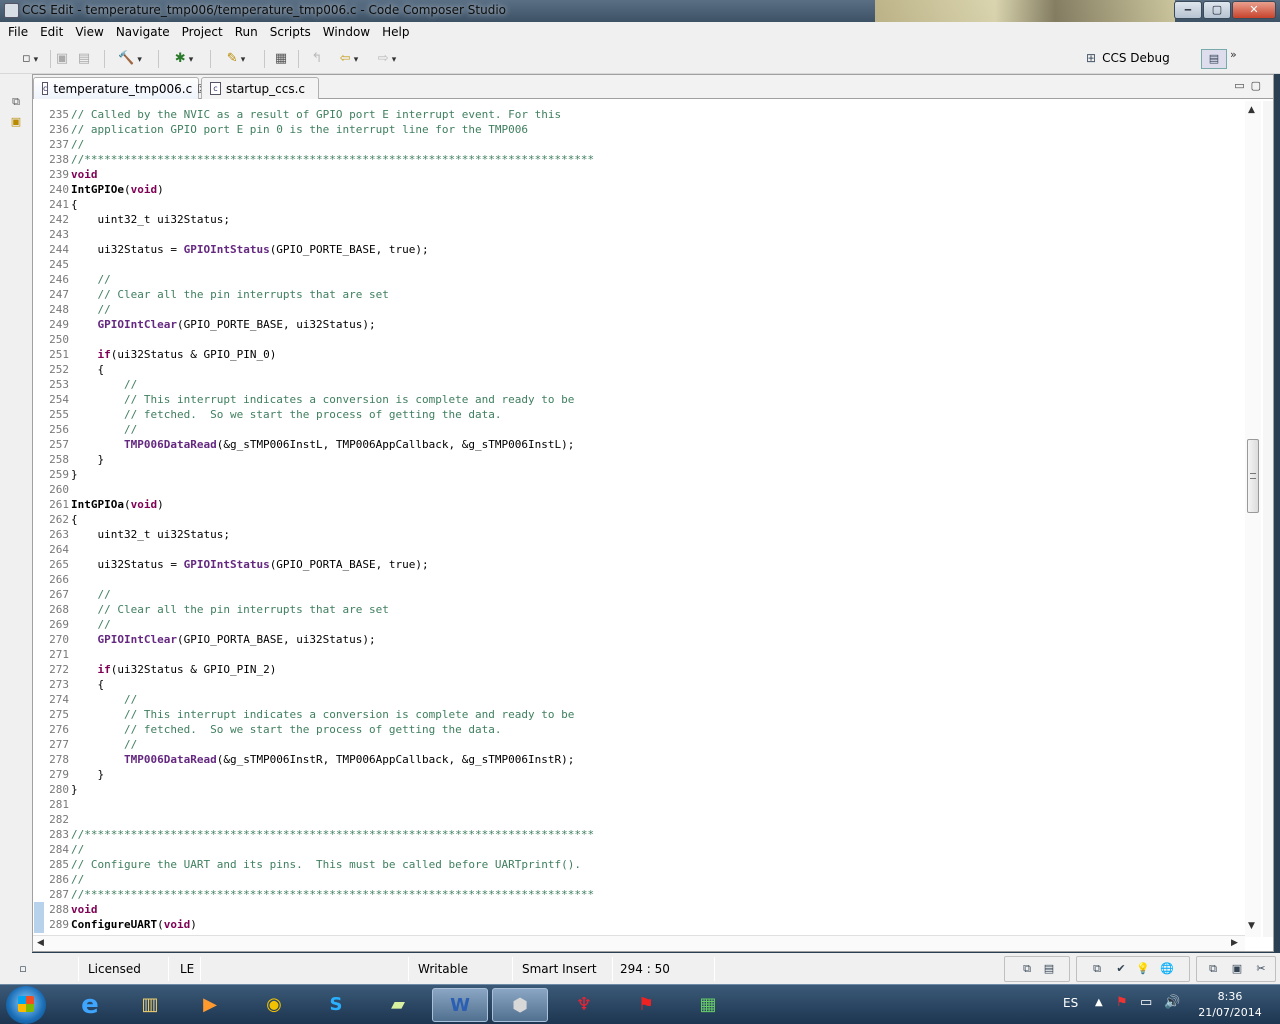 The height and width of the screenshot is (1024, 1280). I want to click on menu-edit: Edit, so click(51, 32).